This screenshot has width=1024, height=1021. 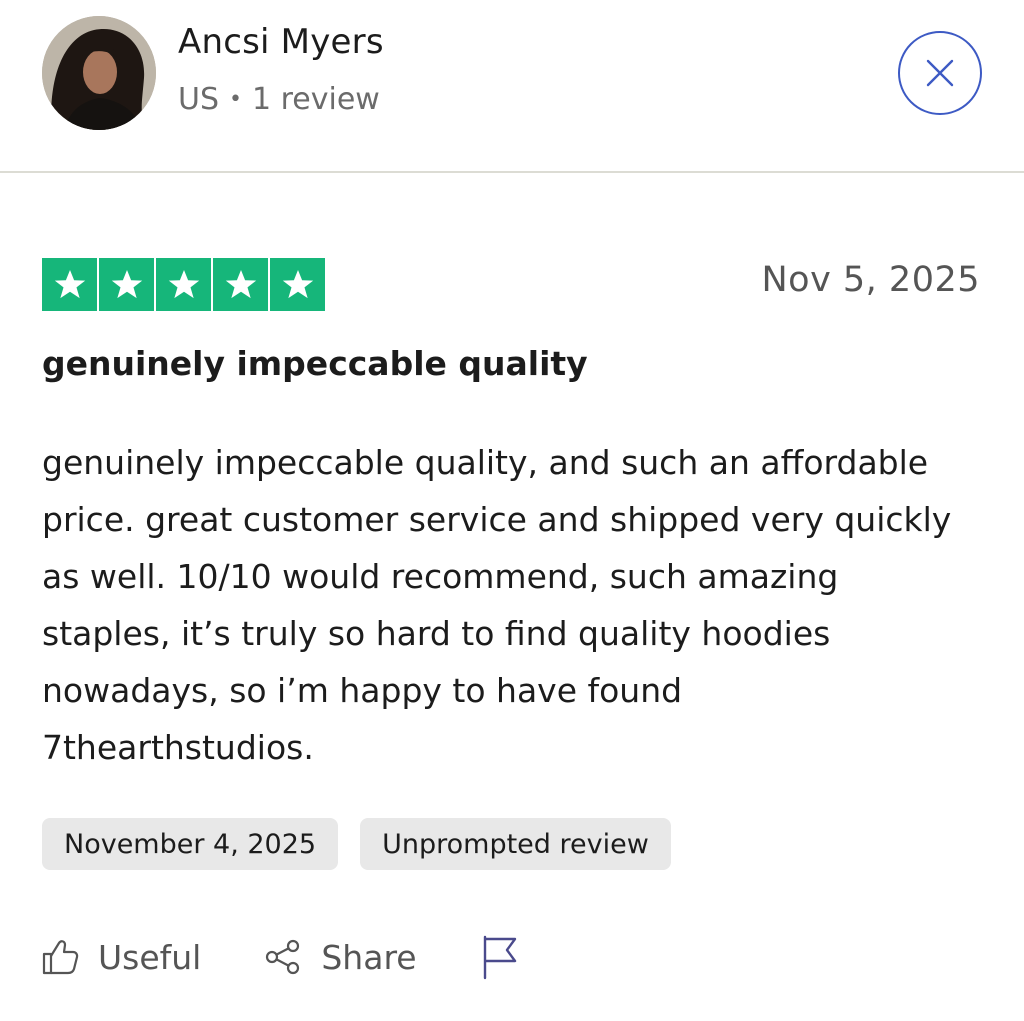 What do you see at coordinates (315, 363) in the screenshot?
I see `review-title: genuinely impeccable quality` at bounding box center [315, 363].